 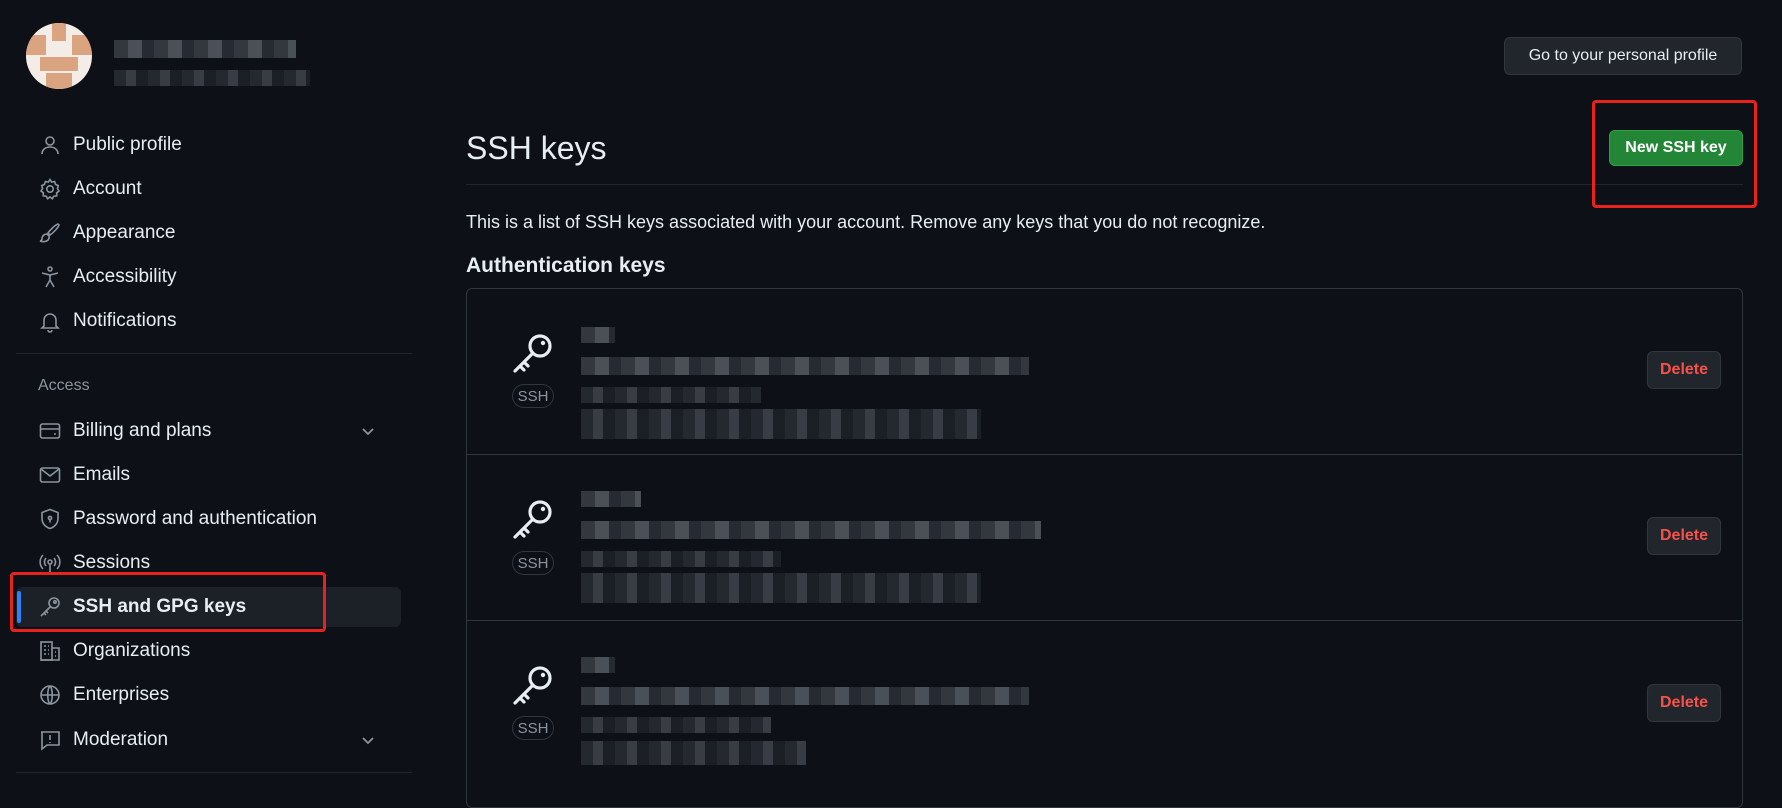 What do you see at coordinates (112, 562) in the screenshot?
I see `sidebar-item-label: Sessions` at bounding box center [112, 562].